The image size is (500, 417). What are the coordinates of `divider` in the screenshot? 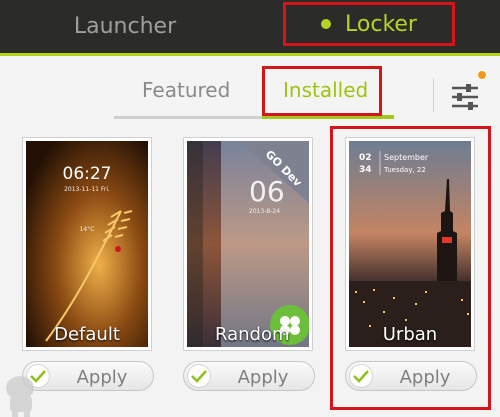 It's located at (433, 95).